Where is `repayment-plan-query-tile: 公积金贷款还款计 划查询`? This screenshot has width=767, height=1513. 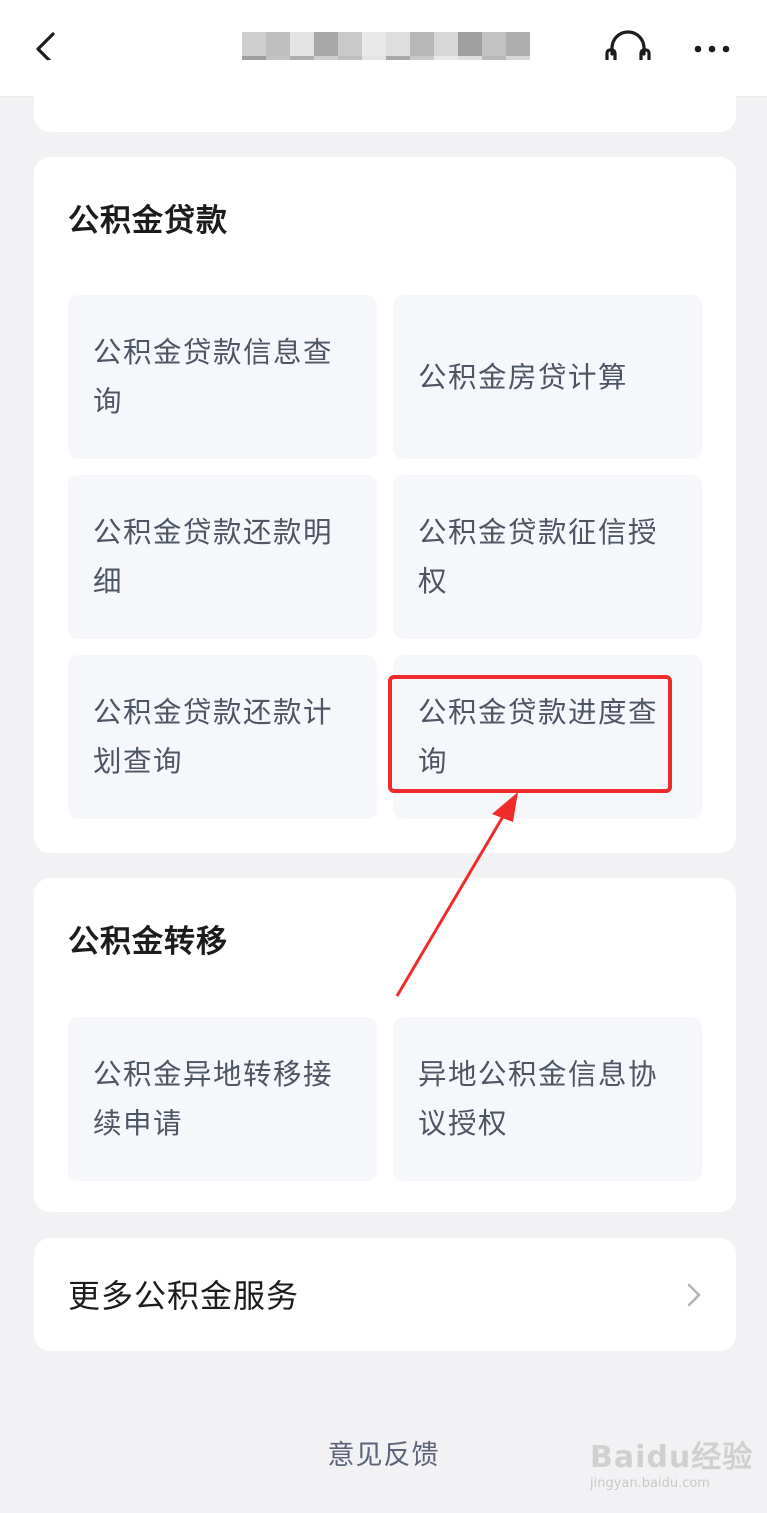 repayment-plan-query-tile: 公积金贷款还款计 划查询 is located at coordinates (222, 737).